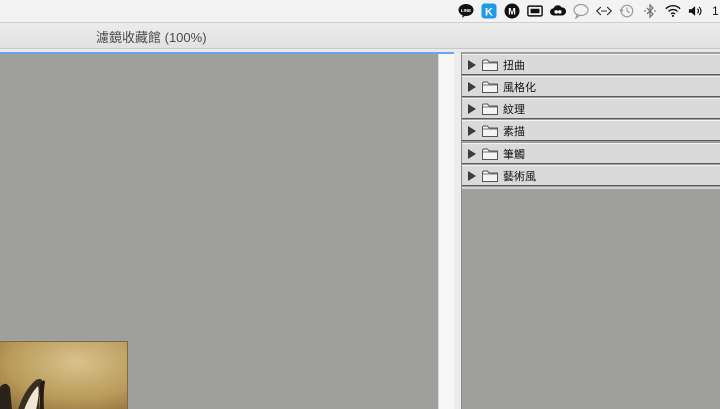 The image size is (720, 409). I want to click on window-title: 濾鏡收藏館 (100%), so click(151, 37).